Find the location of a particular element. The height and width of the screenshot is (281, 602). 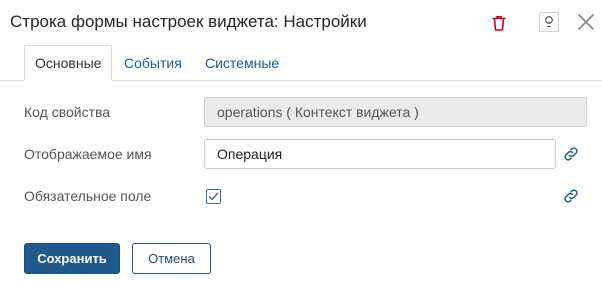

dialog-title: Строка формы настроек виджета: Настройки is located at coordinates (188, 21).